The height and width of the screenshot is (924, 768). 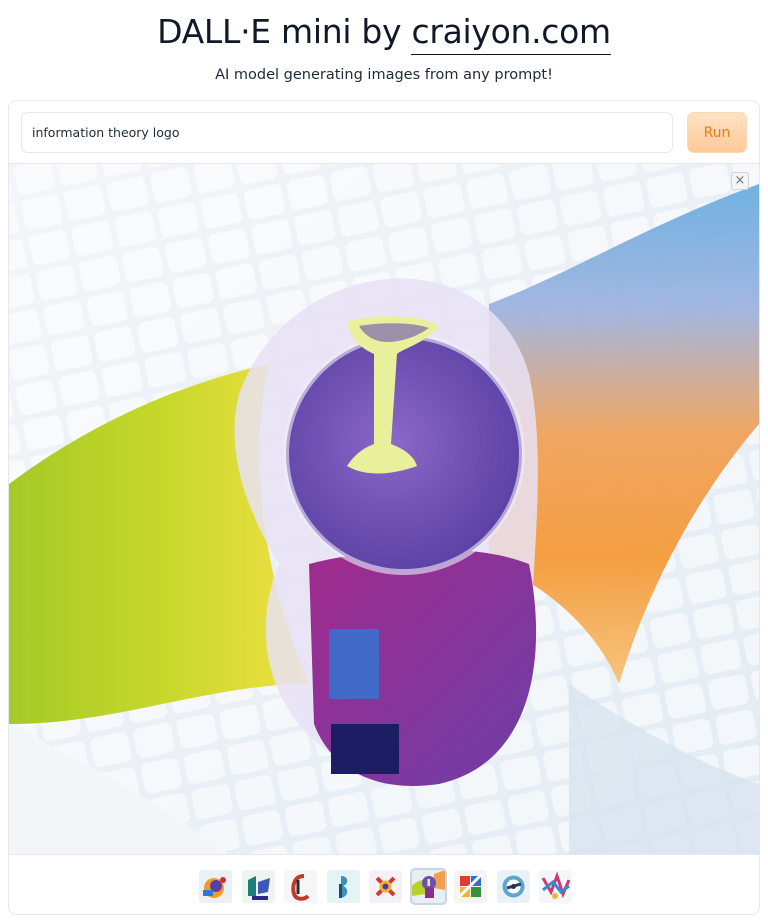 I want to click on thumbnail-list, so click(x=385, y=886).